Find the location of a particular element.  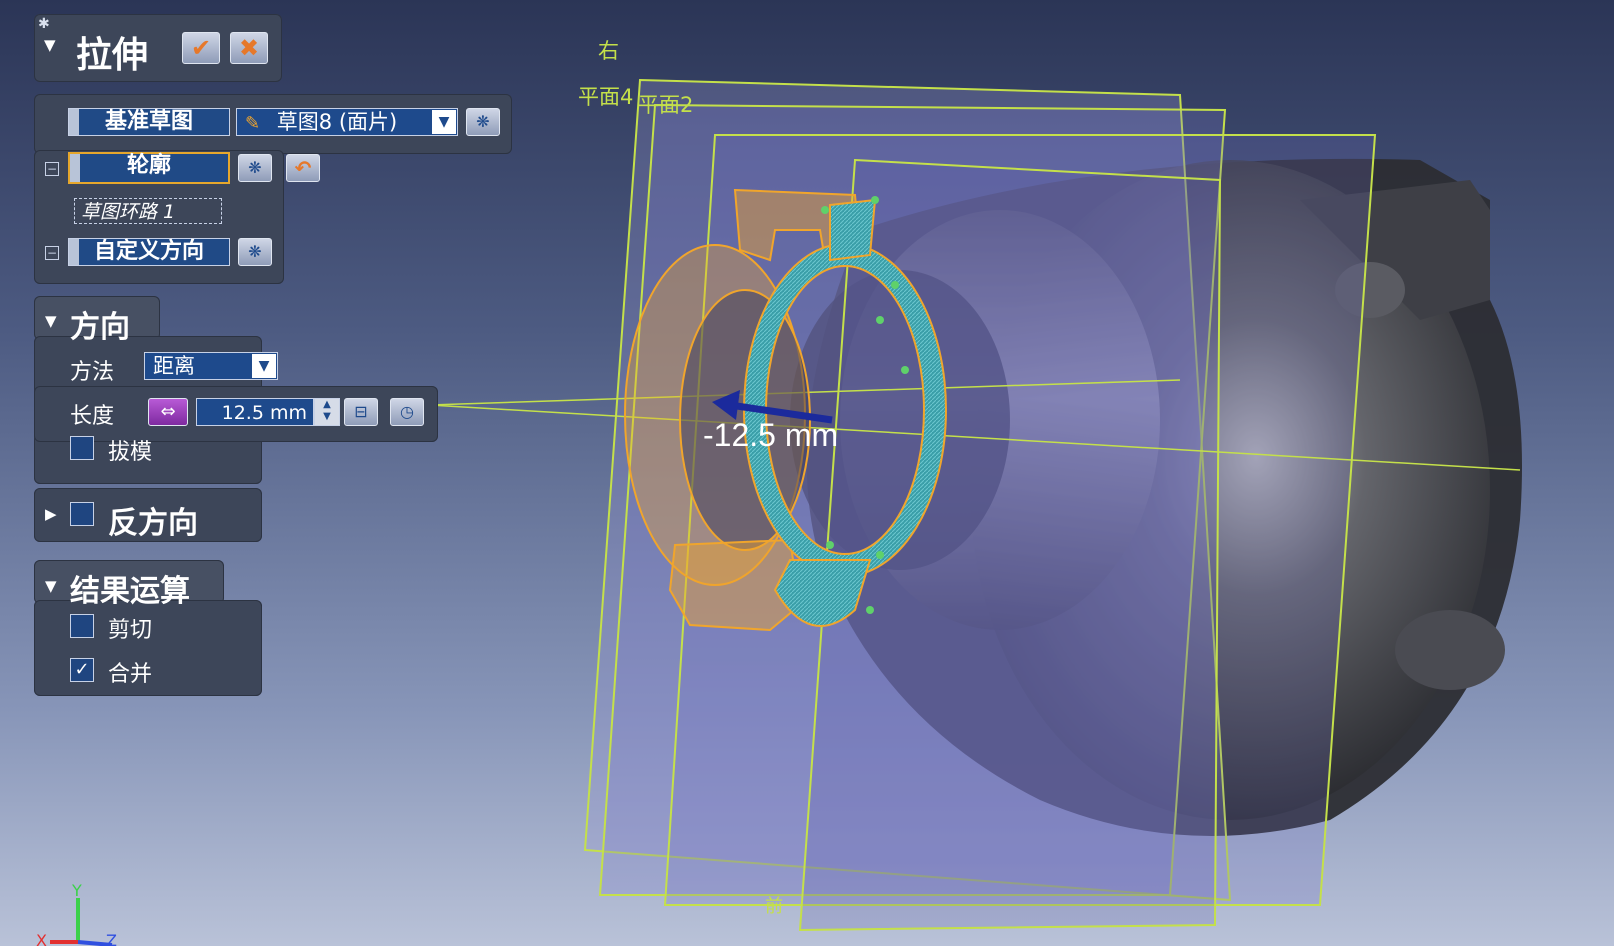

clock-icon: ◷ is located at coordinates (407, 411).